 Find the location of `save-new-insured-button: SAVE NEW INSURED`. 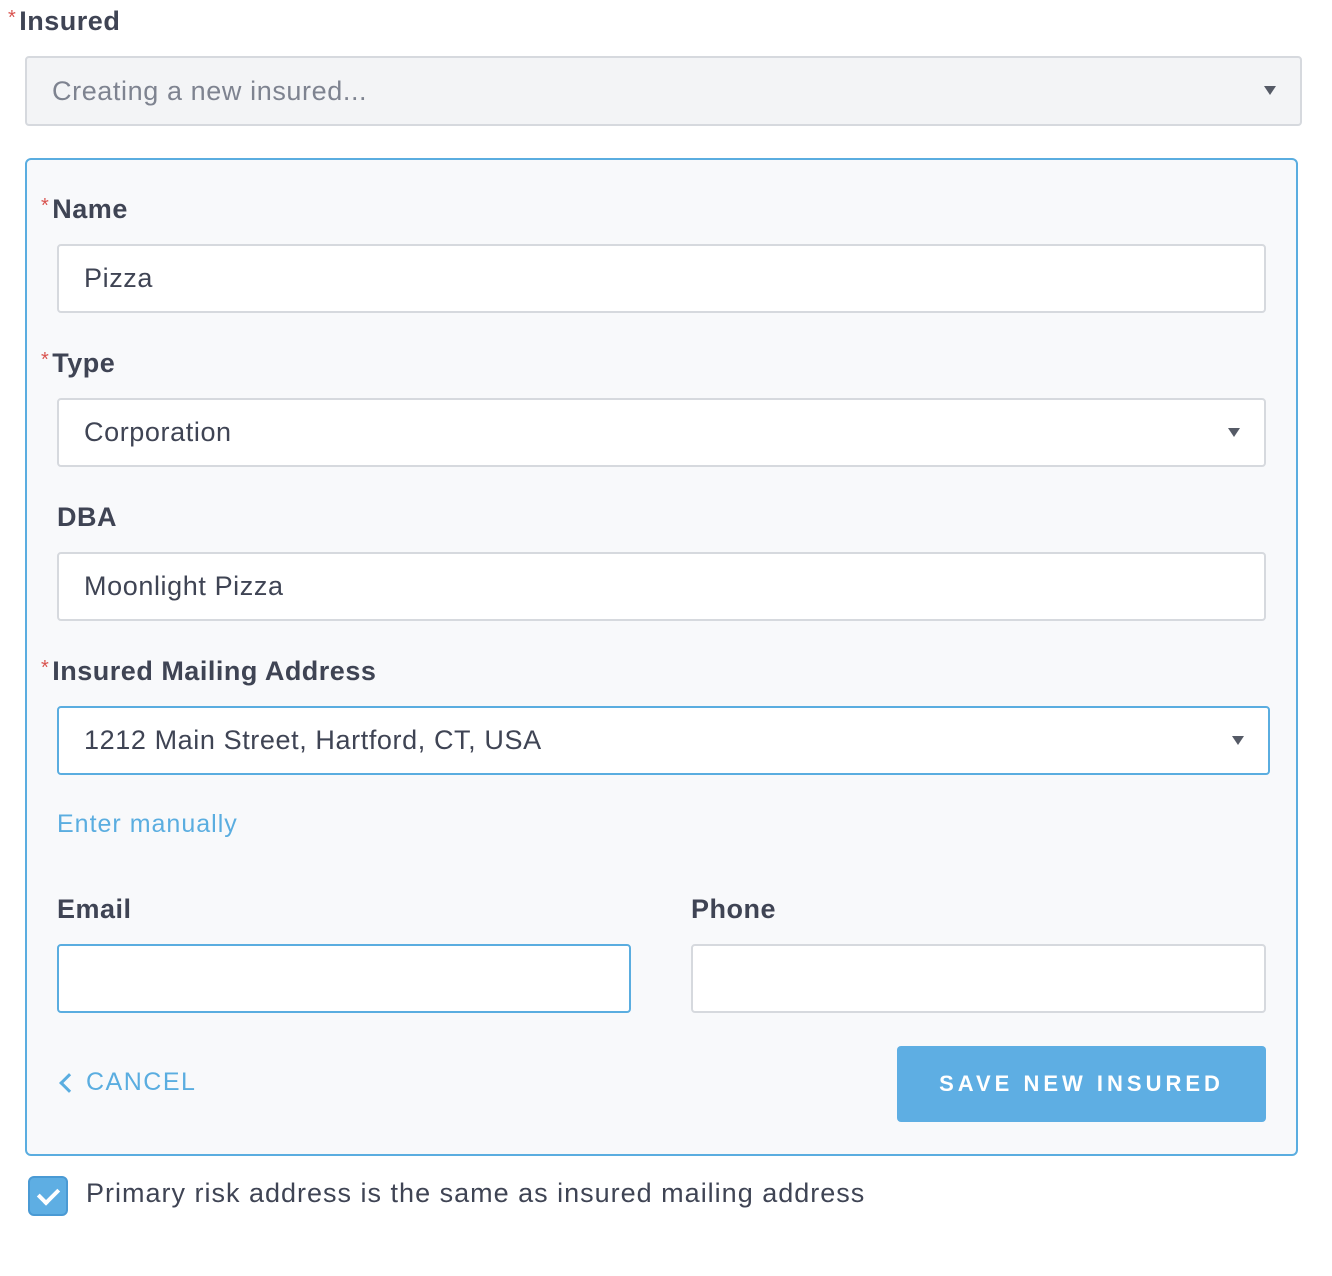

save-new-insured-button: SAVE NEW INSURED is located at coordinates (1081, 1084).